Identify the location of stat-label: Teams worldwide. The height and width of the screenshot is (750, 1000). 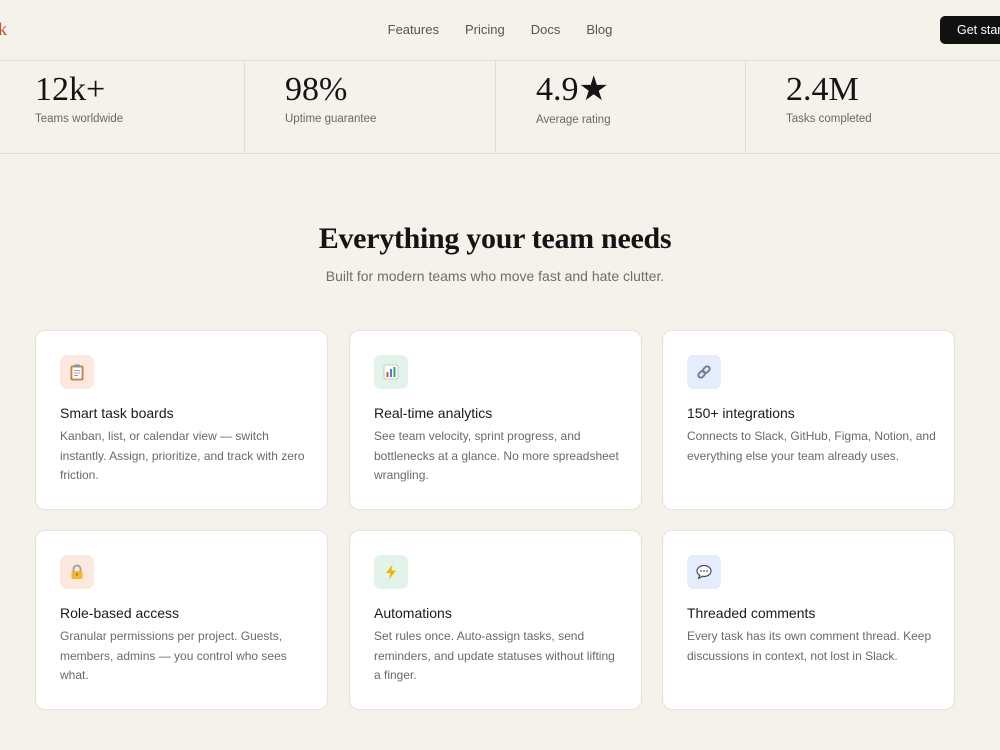
(79, 119).